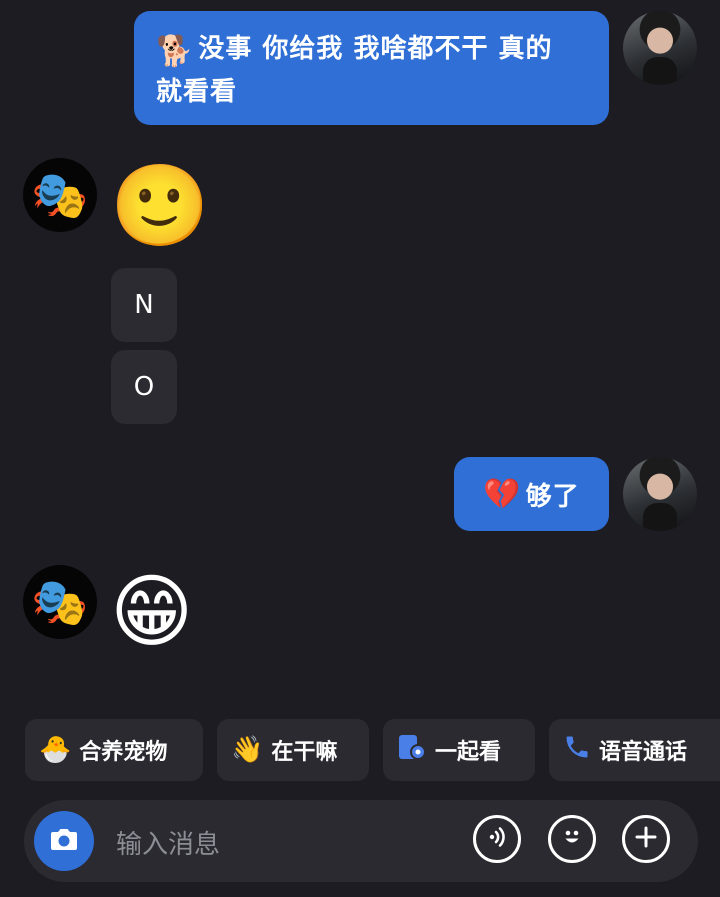  I want to click on smiley-icon, so click(572, 839).